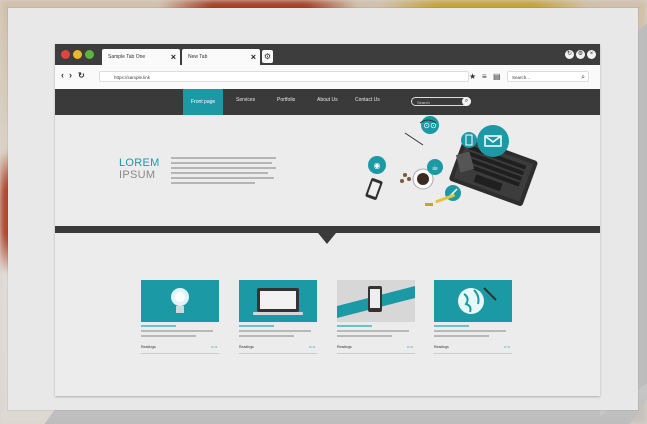 The image size is (647, 424). I want to click on section-divider, so click(327, 229).